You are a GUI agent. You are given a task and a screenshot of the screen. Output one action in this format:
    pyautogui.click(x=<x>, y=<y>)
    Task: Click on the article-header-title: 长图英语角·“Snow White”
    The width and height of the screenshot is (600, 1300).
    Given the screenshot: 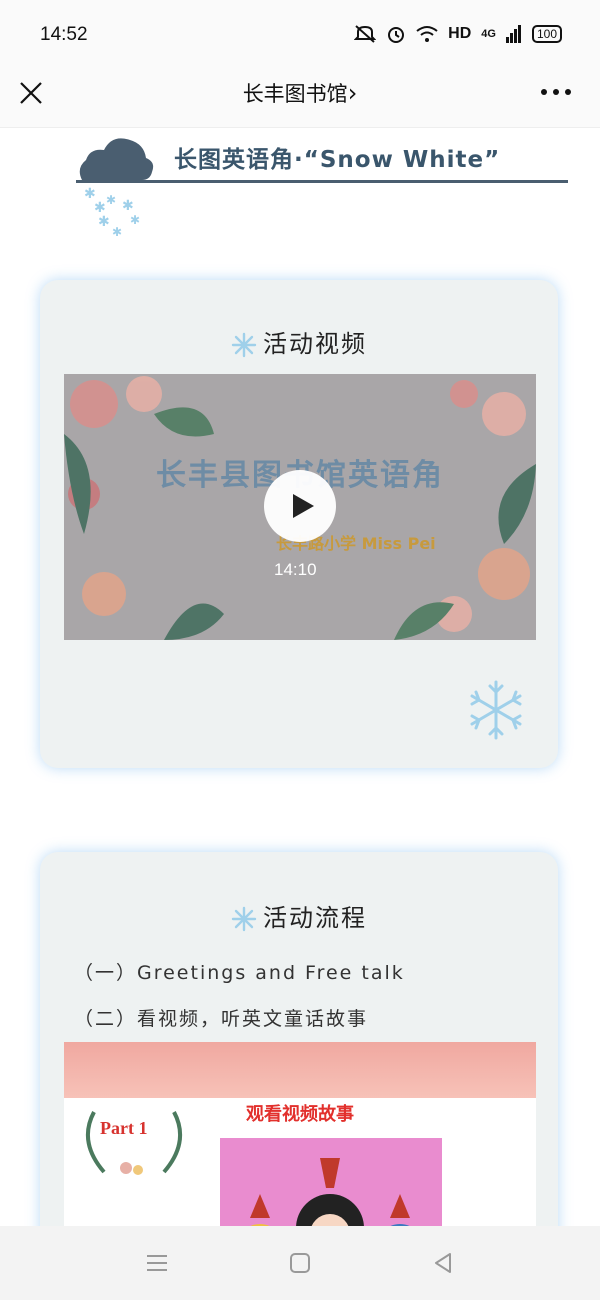 What is the action you would take?
    pyautogui.click(x=337, y=160)
    